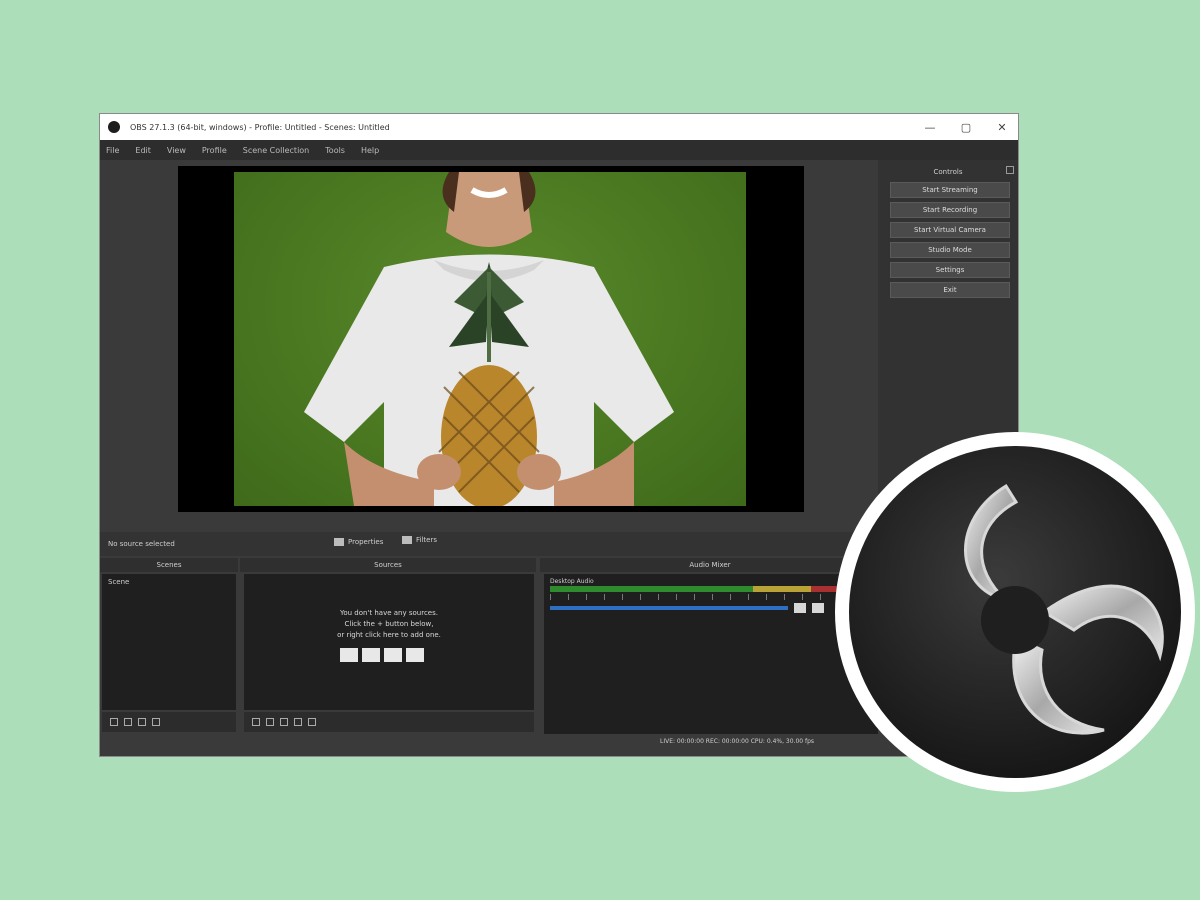 This screenshot has width=1200, height=900. What do you see at coordinates (818, 608) in the screenshot?
I see `audio-settings-icon` at bounding box center [818, 608].